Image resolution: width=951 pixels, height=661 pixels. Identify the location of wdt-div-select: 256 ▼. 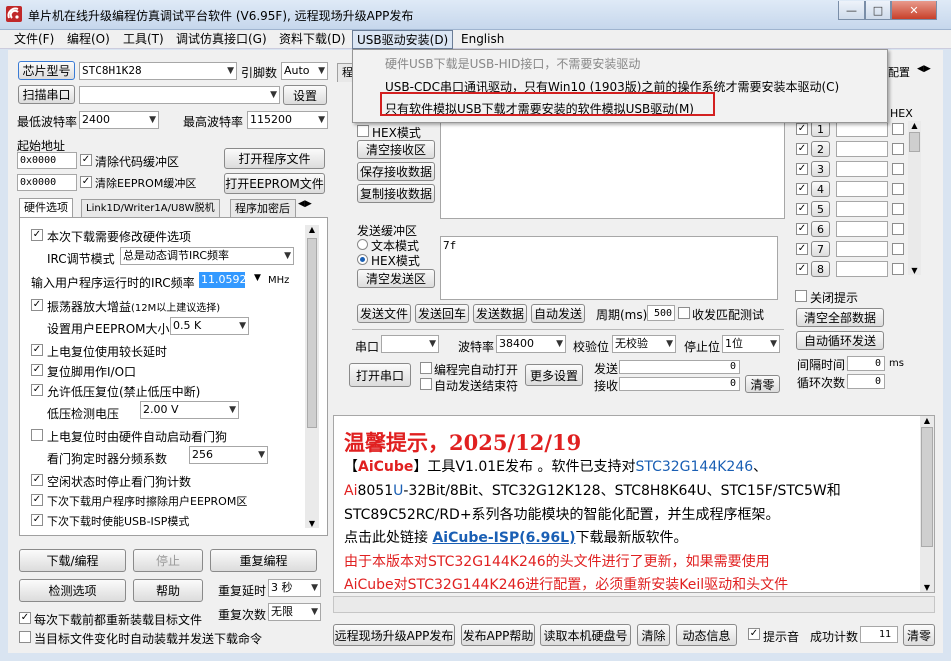
(228, 455).